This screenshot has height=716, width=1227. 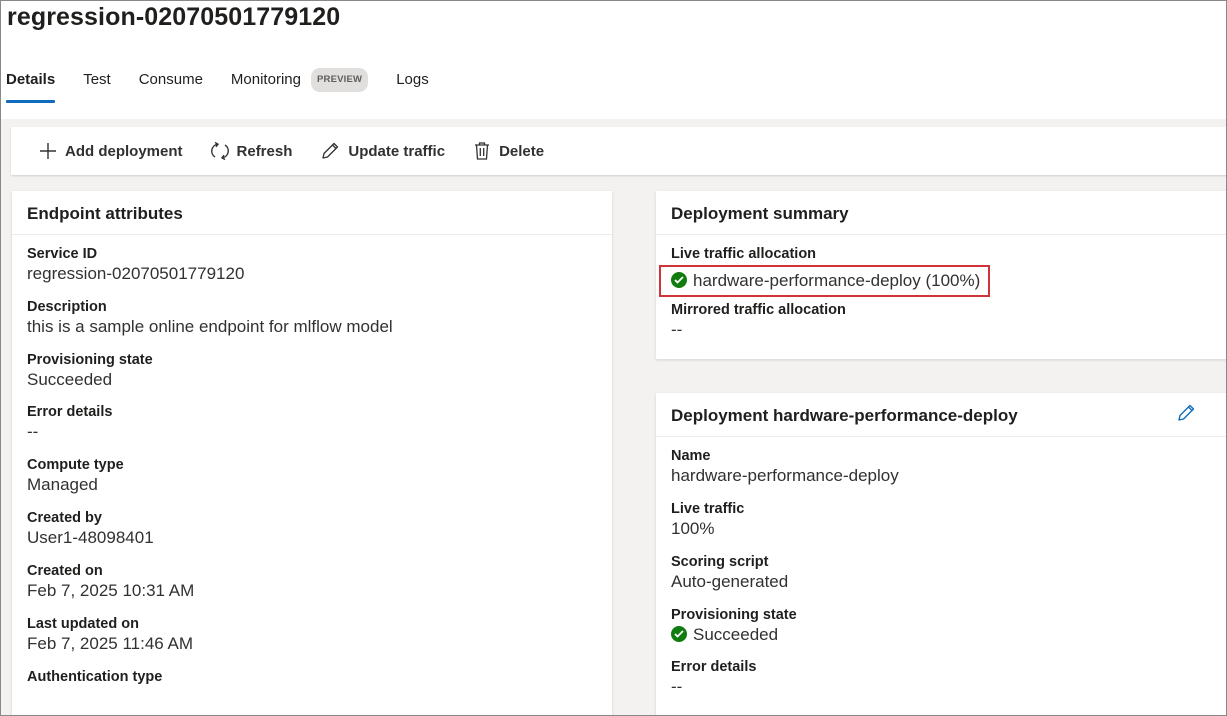 I want to click on edit-icon, so click(x=1186, y=413).